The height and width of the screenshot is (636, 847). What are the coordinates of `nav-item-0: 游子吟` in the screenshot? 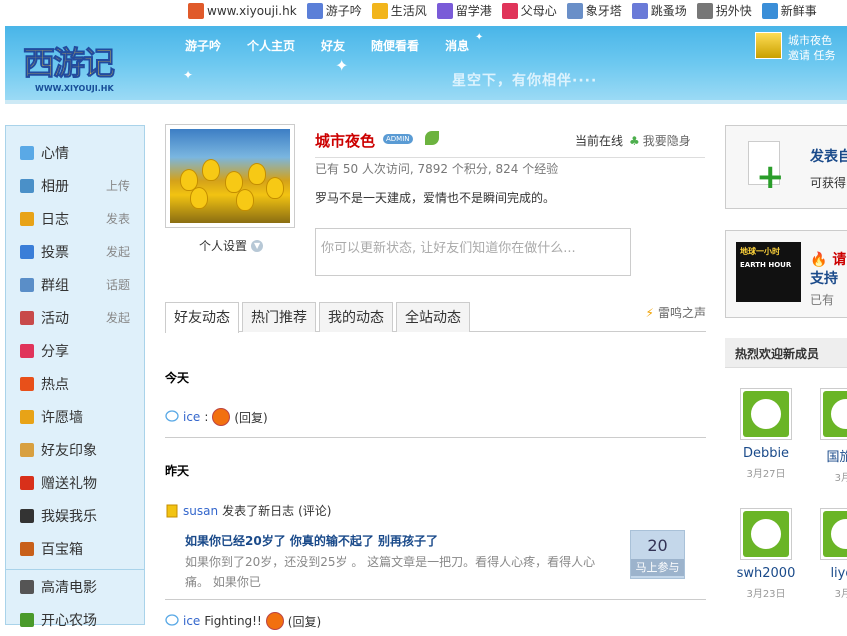 It's located at (203, 45).